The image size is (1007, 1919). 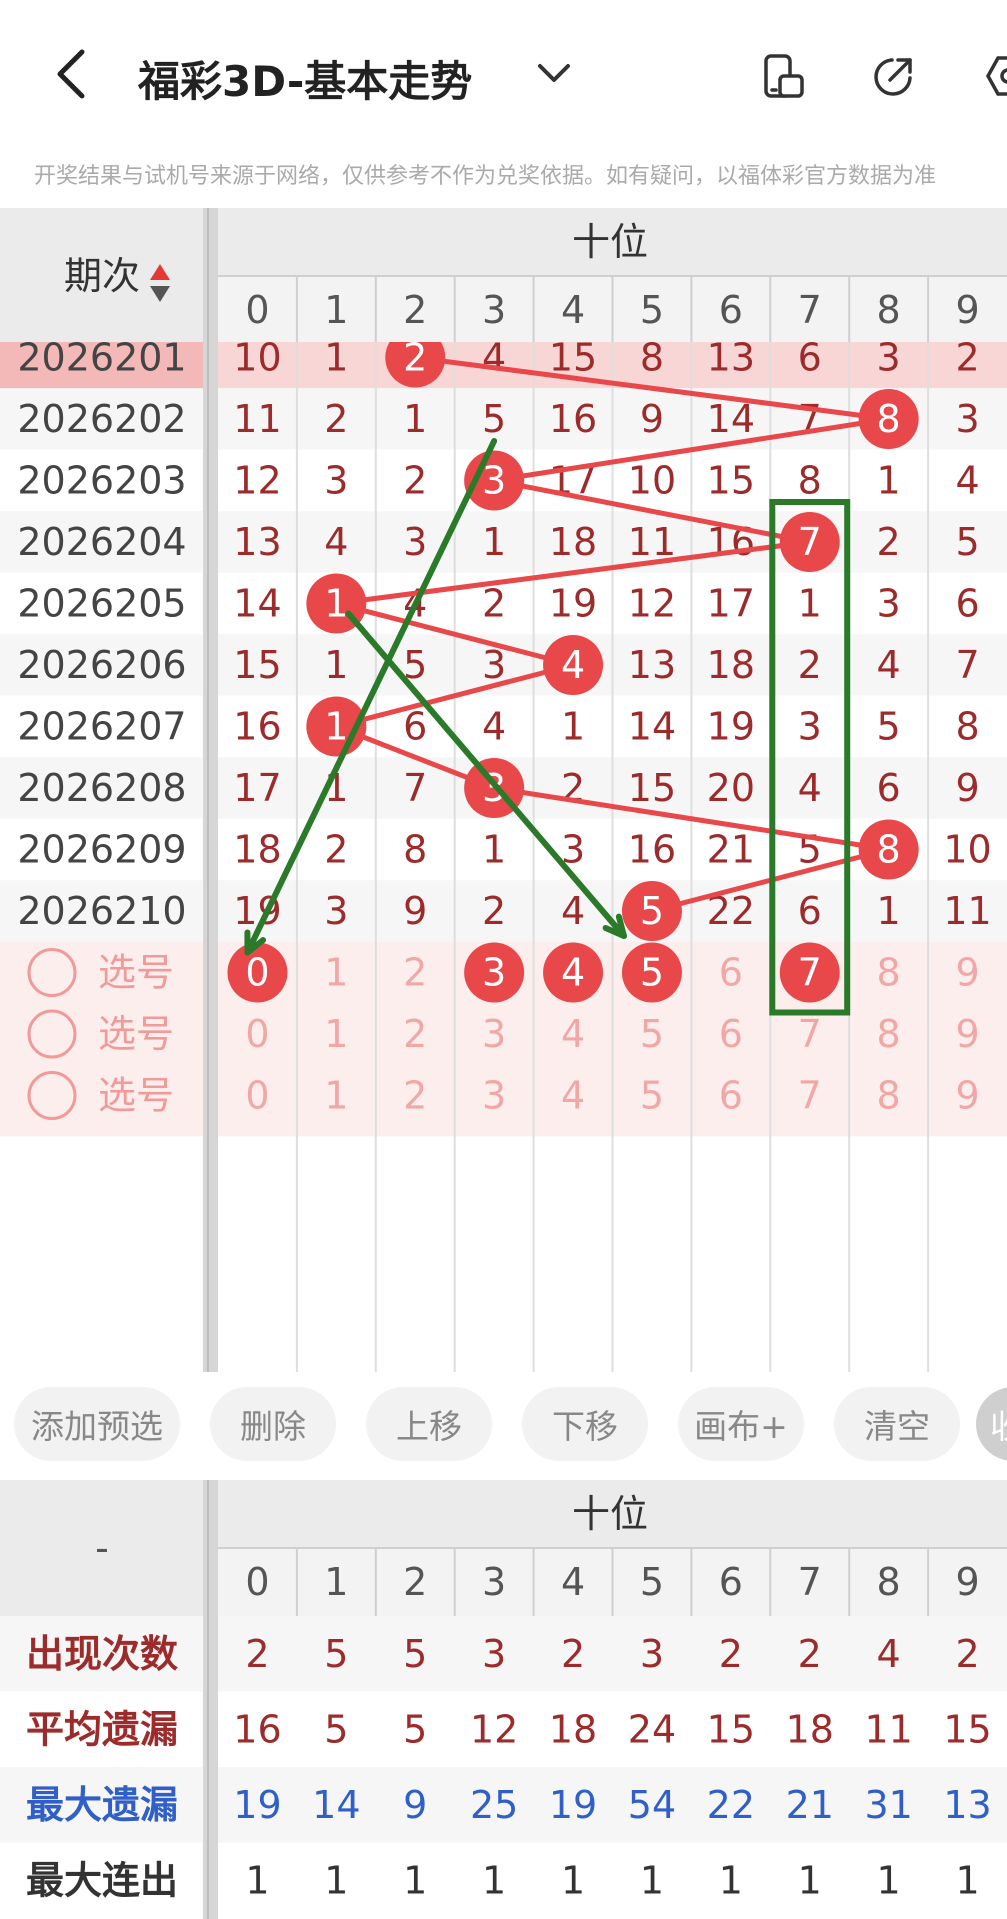 What do you see at coordinates (257, 973) in the screenshot?
I see `selected-digit: 0` at bounding box center [257, 973].